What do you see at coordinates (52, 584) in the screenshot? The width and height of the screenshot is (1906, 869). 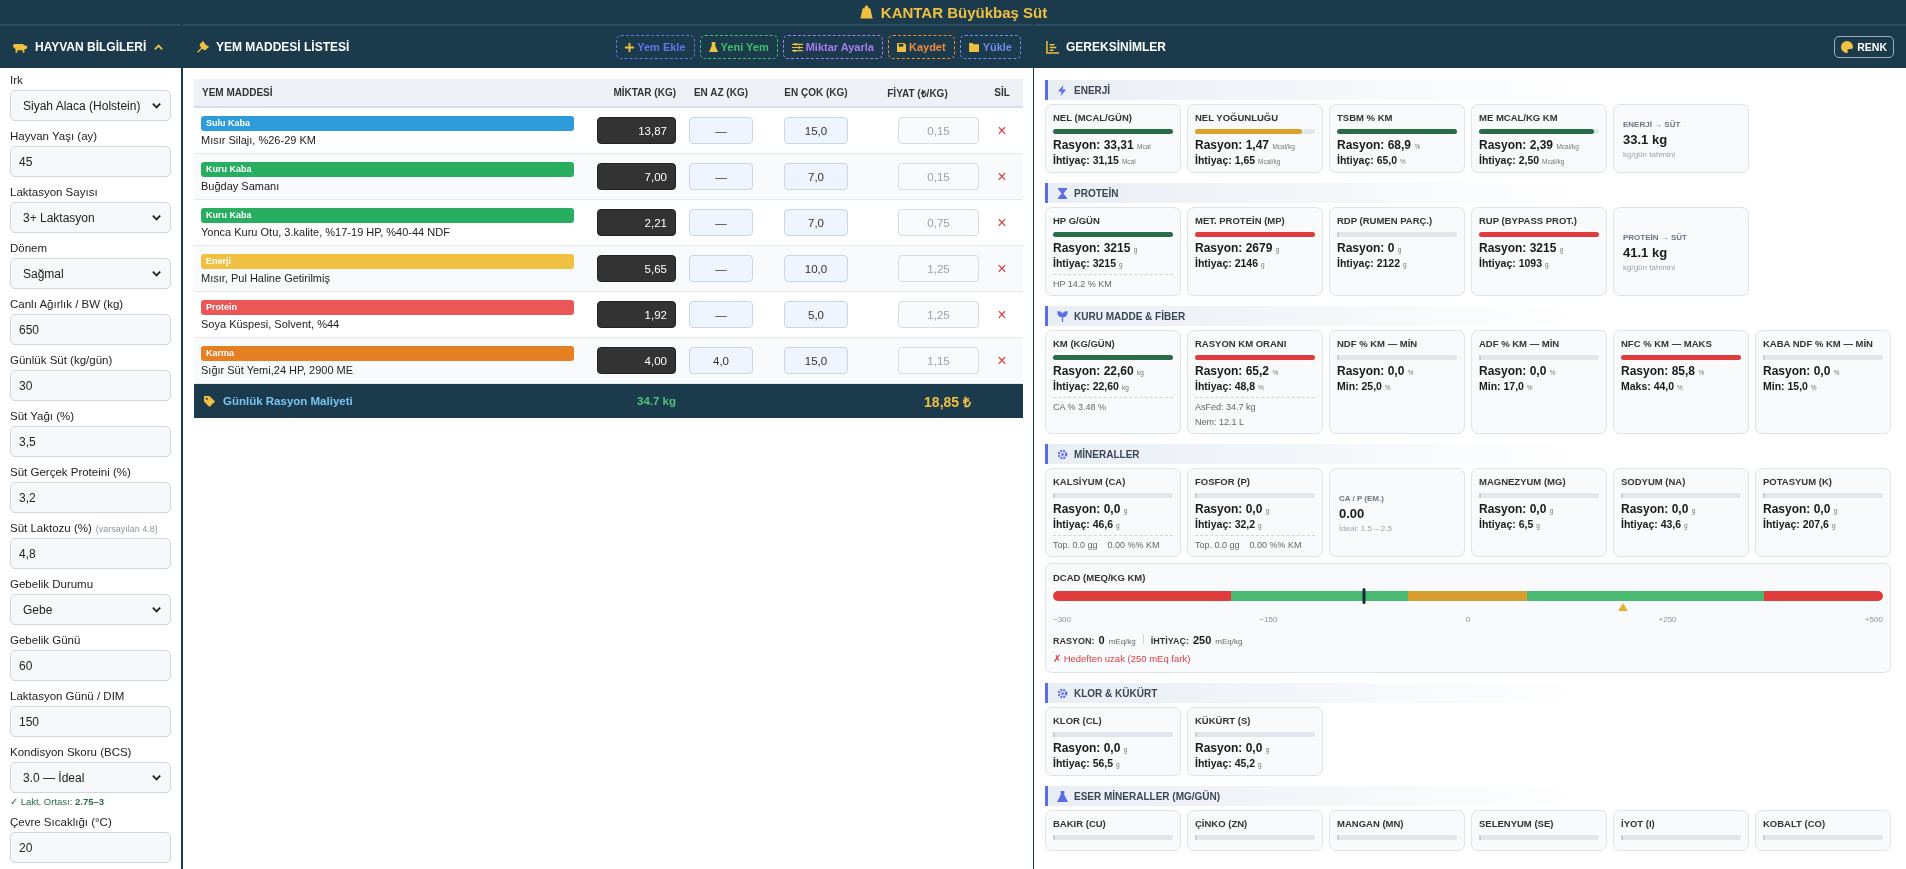 I see `field-label: Gebelik Durumu` at bounding box center [52, 584].